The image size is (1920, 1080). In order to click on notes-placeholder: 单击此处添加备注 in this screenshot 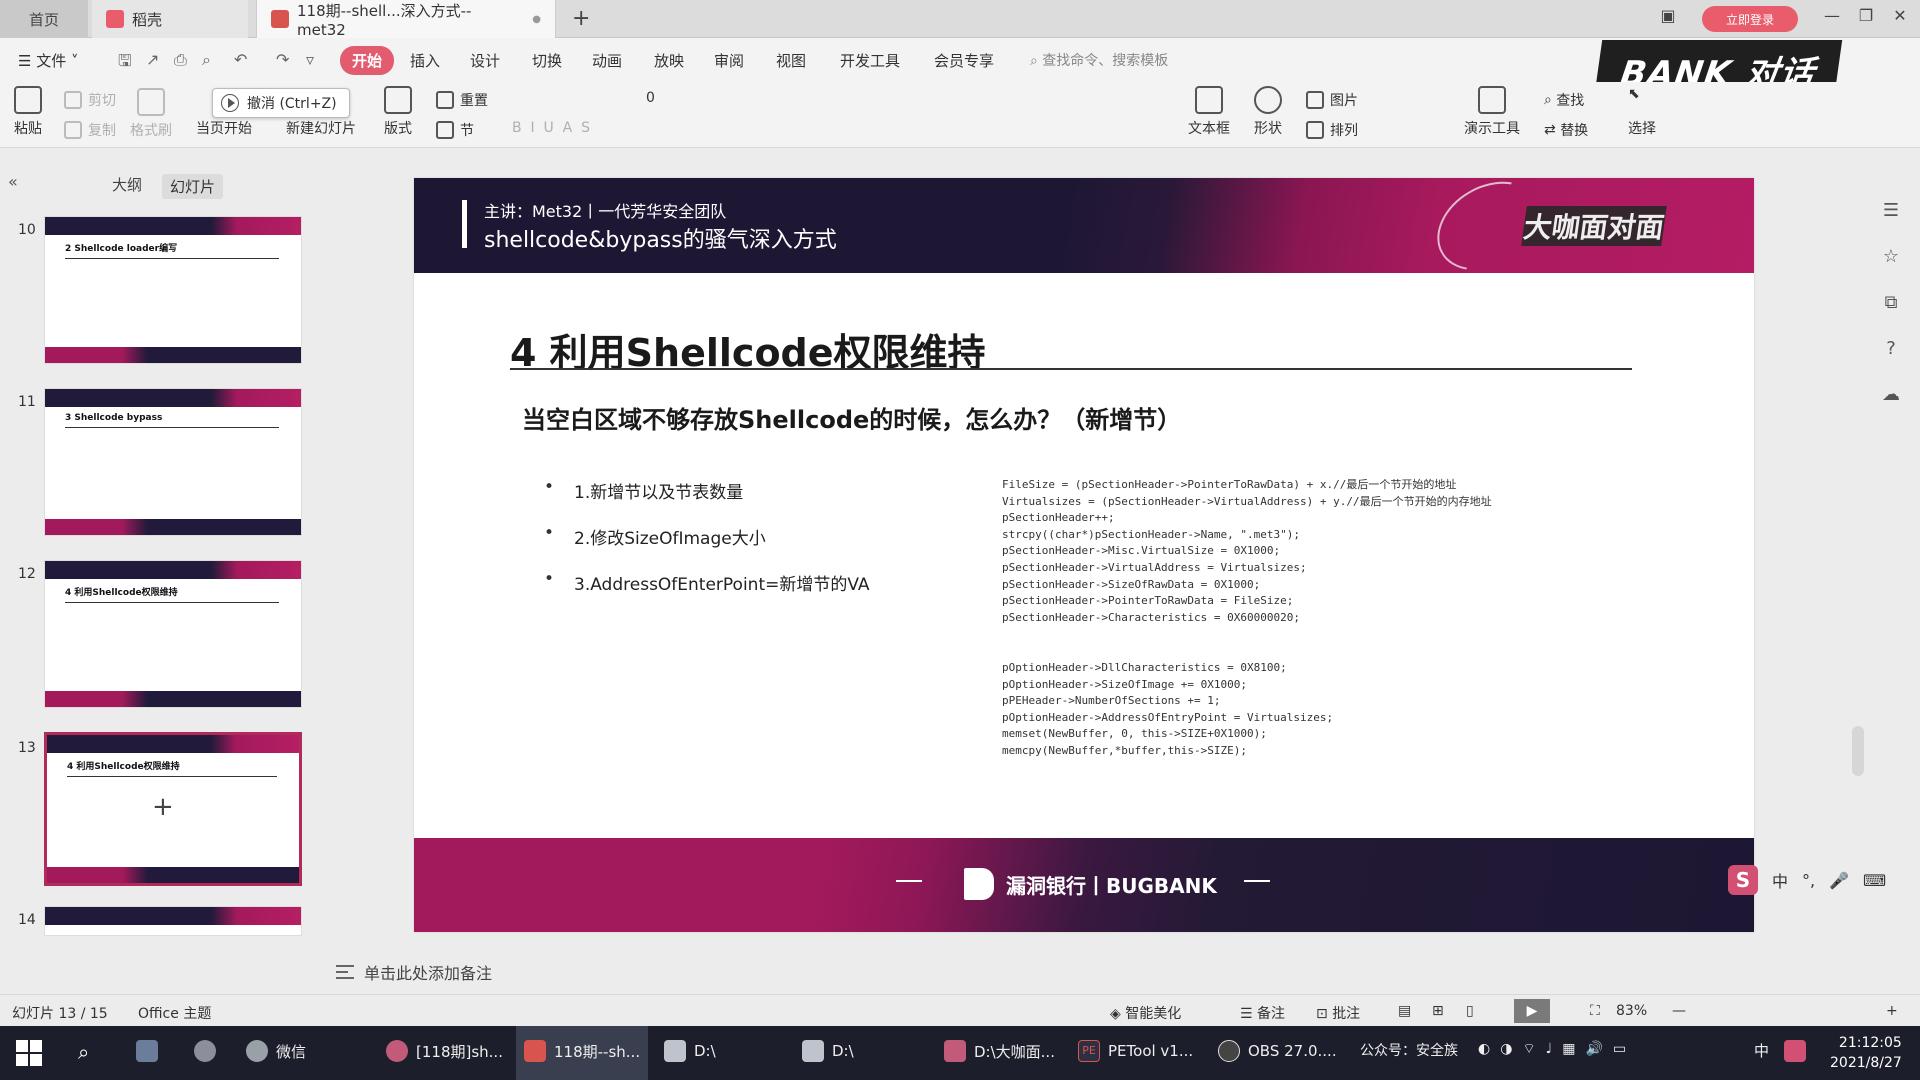, I will do `click(428, 973)`.